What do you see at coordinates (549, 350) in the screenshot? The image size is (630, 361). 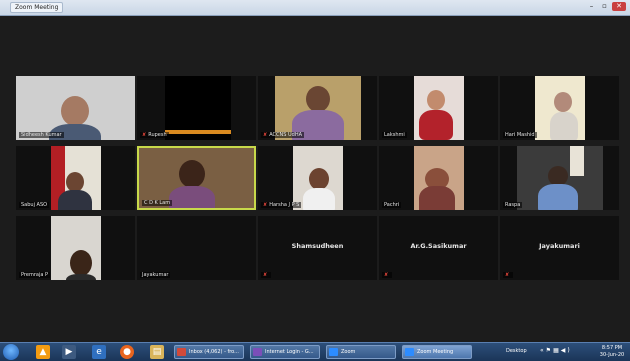 I see `flag-icon: ⚑` at bounding box center [549, 350].